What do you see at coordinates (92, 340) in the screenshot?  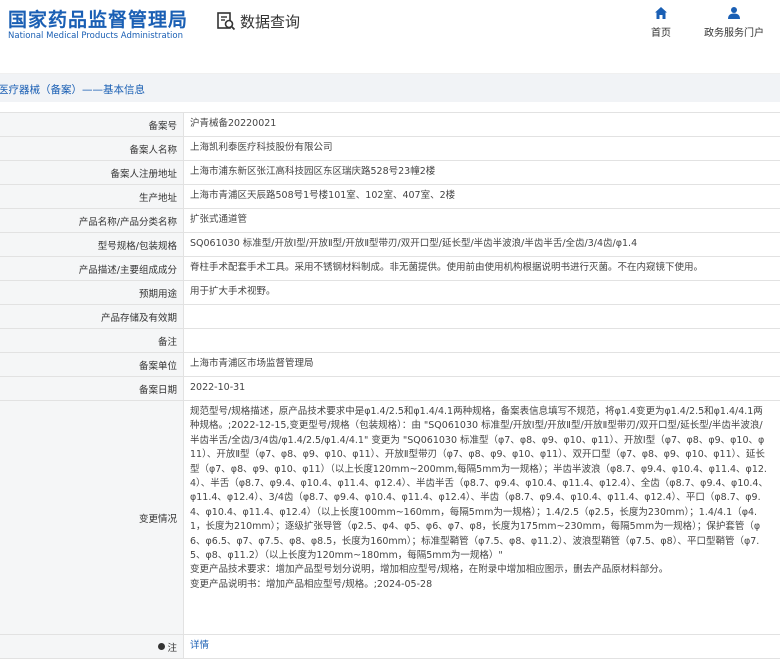 I see `row-label: 备注` at bounding box center [92, 340].